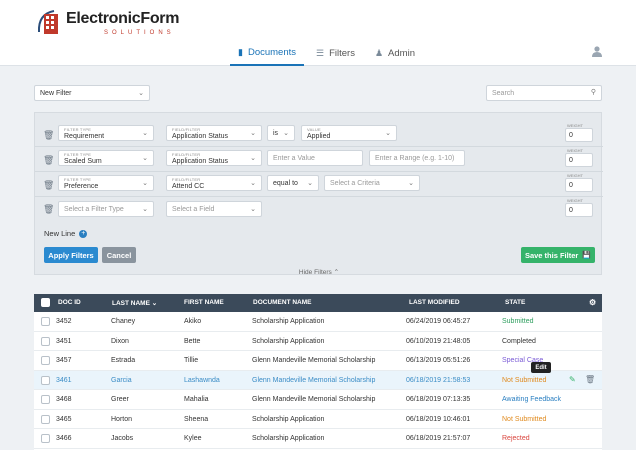 The height and width of the screenshot is (450, 636). What do you see at coordinates (395, 53) in the screenshot?
I see `nav-admin: ♟ Admin` at bounding box center [395, 53].